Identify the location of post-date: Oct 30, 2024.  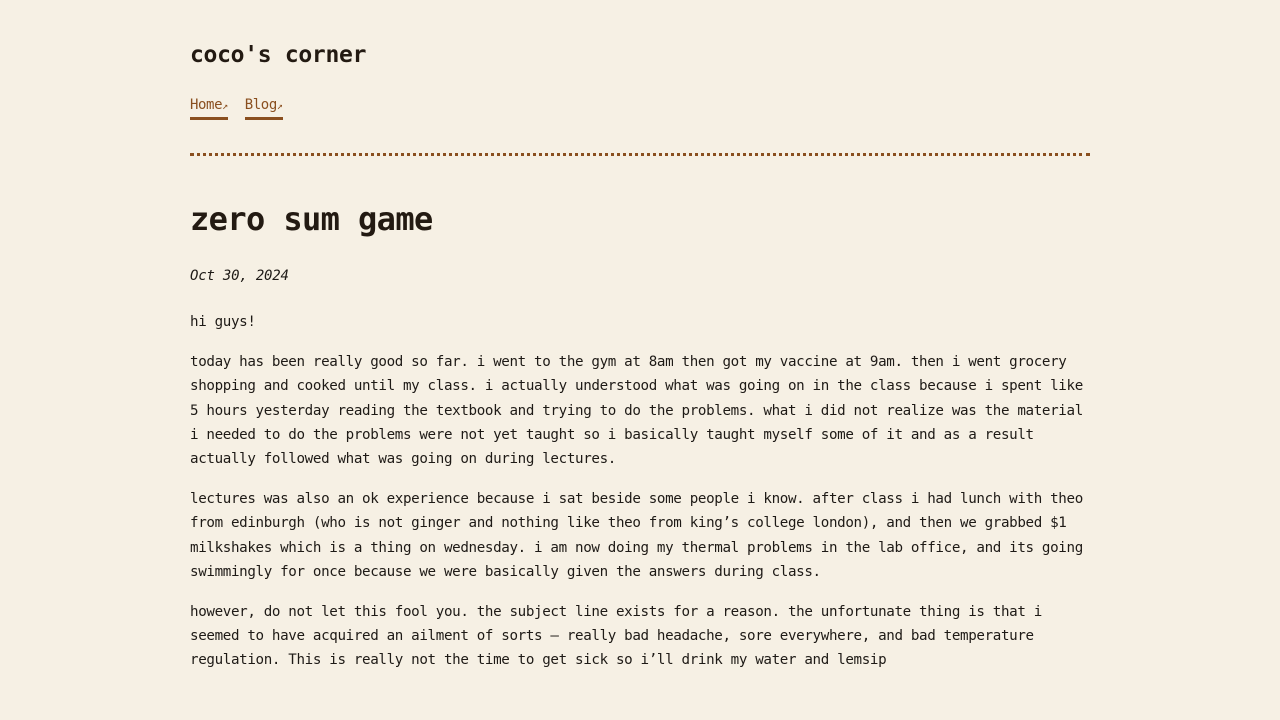
(239, 276).